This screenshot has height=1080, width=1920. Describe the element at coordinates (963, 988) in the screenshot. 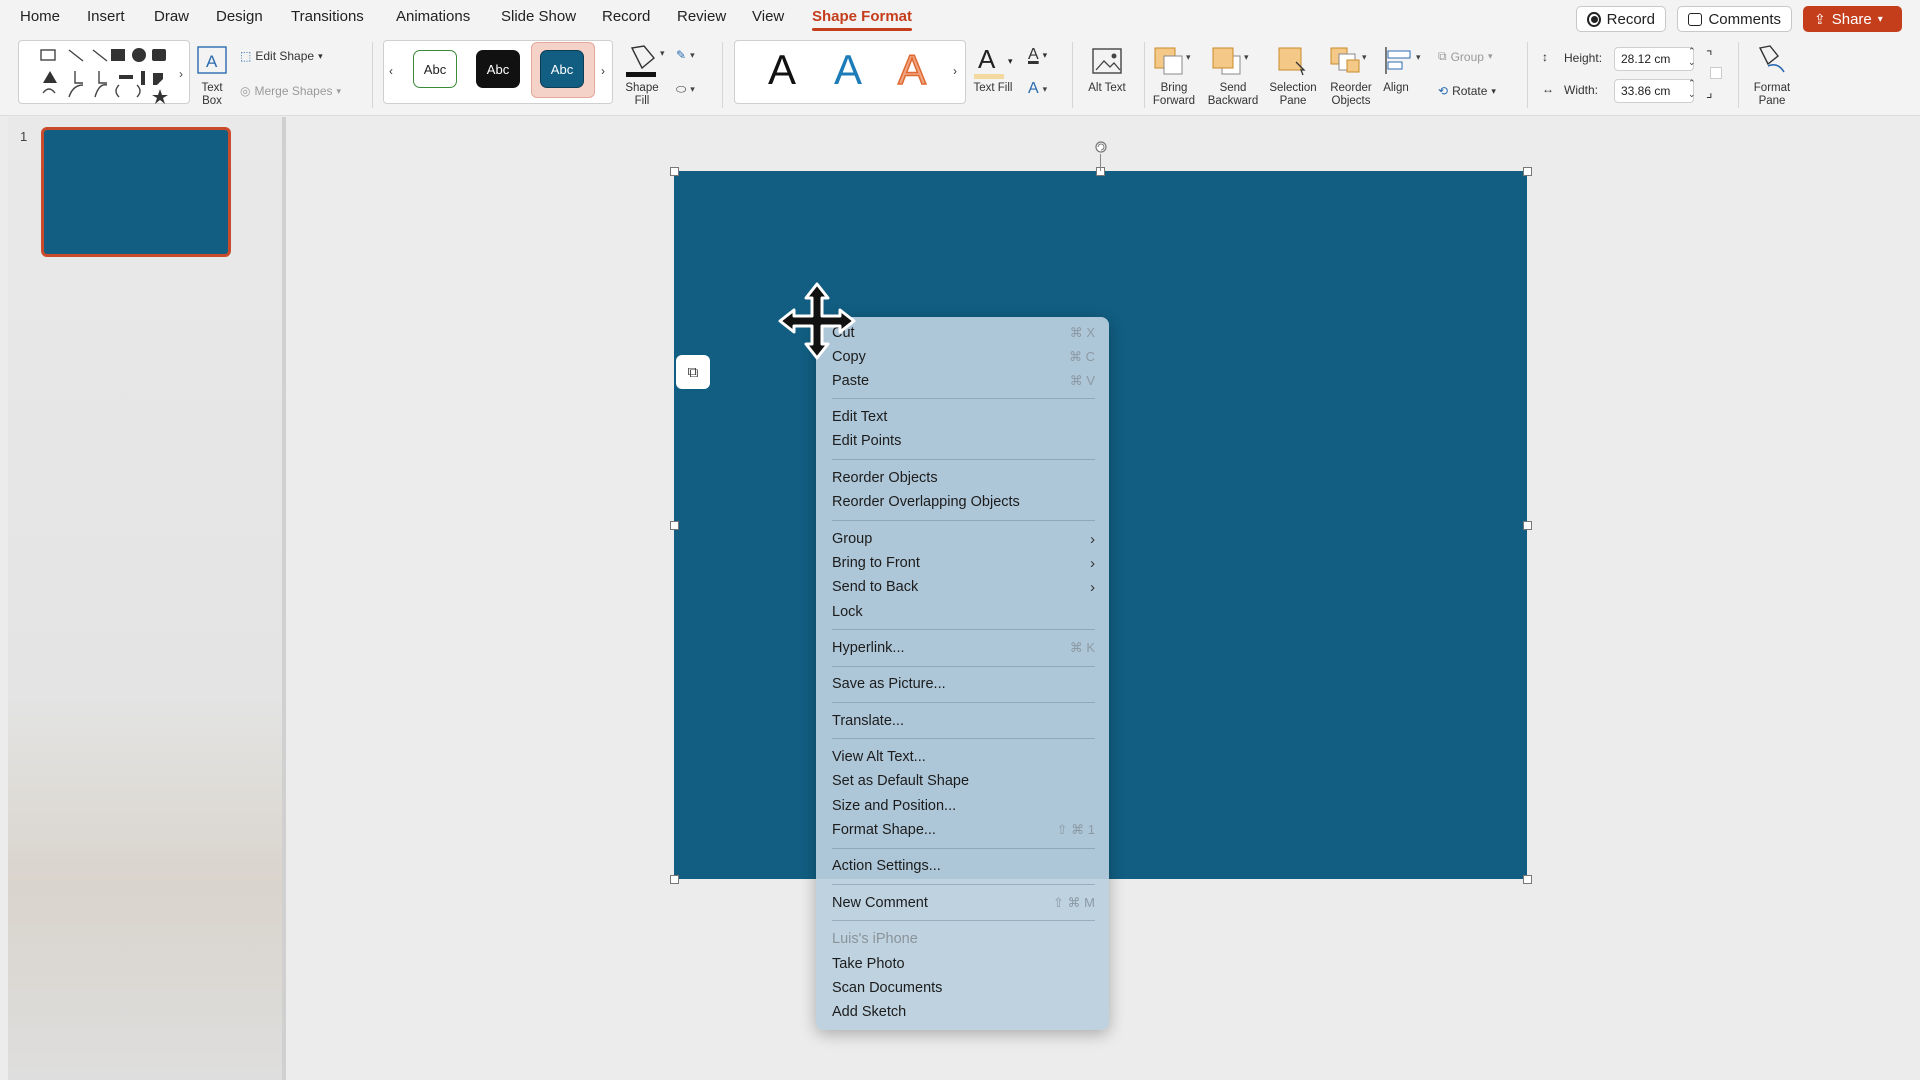

I see `menu-item-scan-documents: Scan Documents` at that location.